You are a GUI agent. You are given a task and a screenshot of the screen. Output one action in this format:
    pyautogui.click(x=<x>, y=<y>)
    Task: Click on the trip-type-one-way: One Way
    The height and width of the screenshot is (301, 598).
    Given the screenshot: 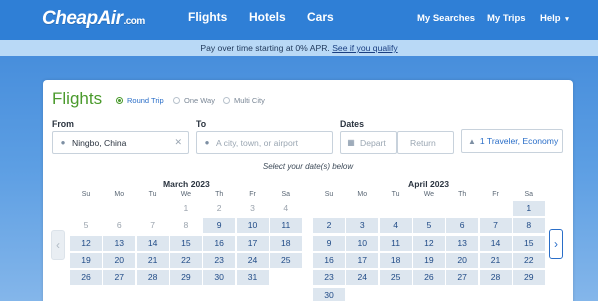 What is the action you would take?
    pyautogui.click(x=194, y=100)
    